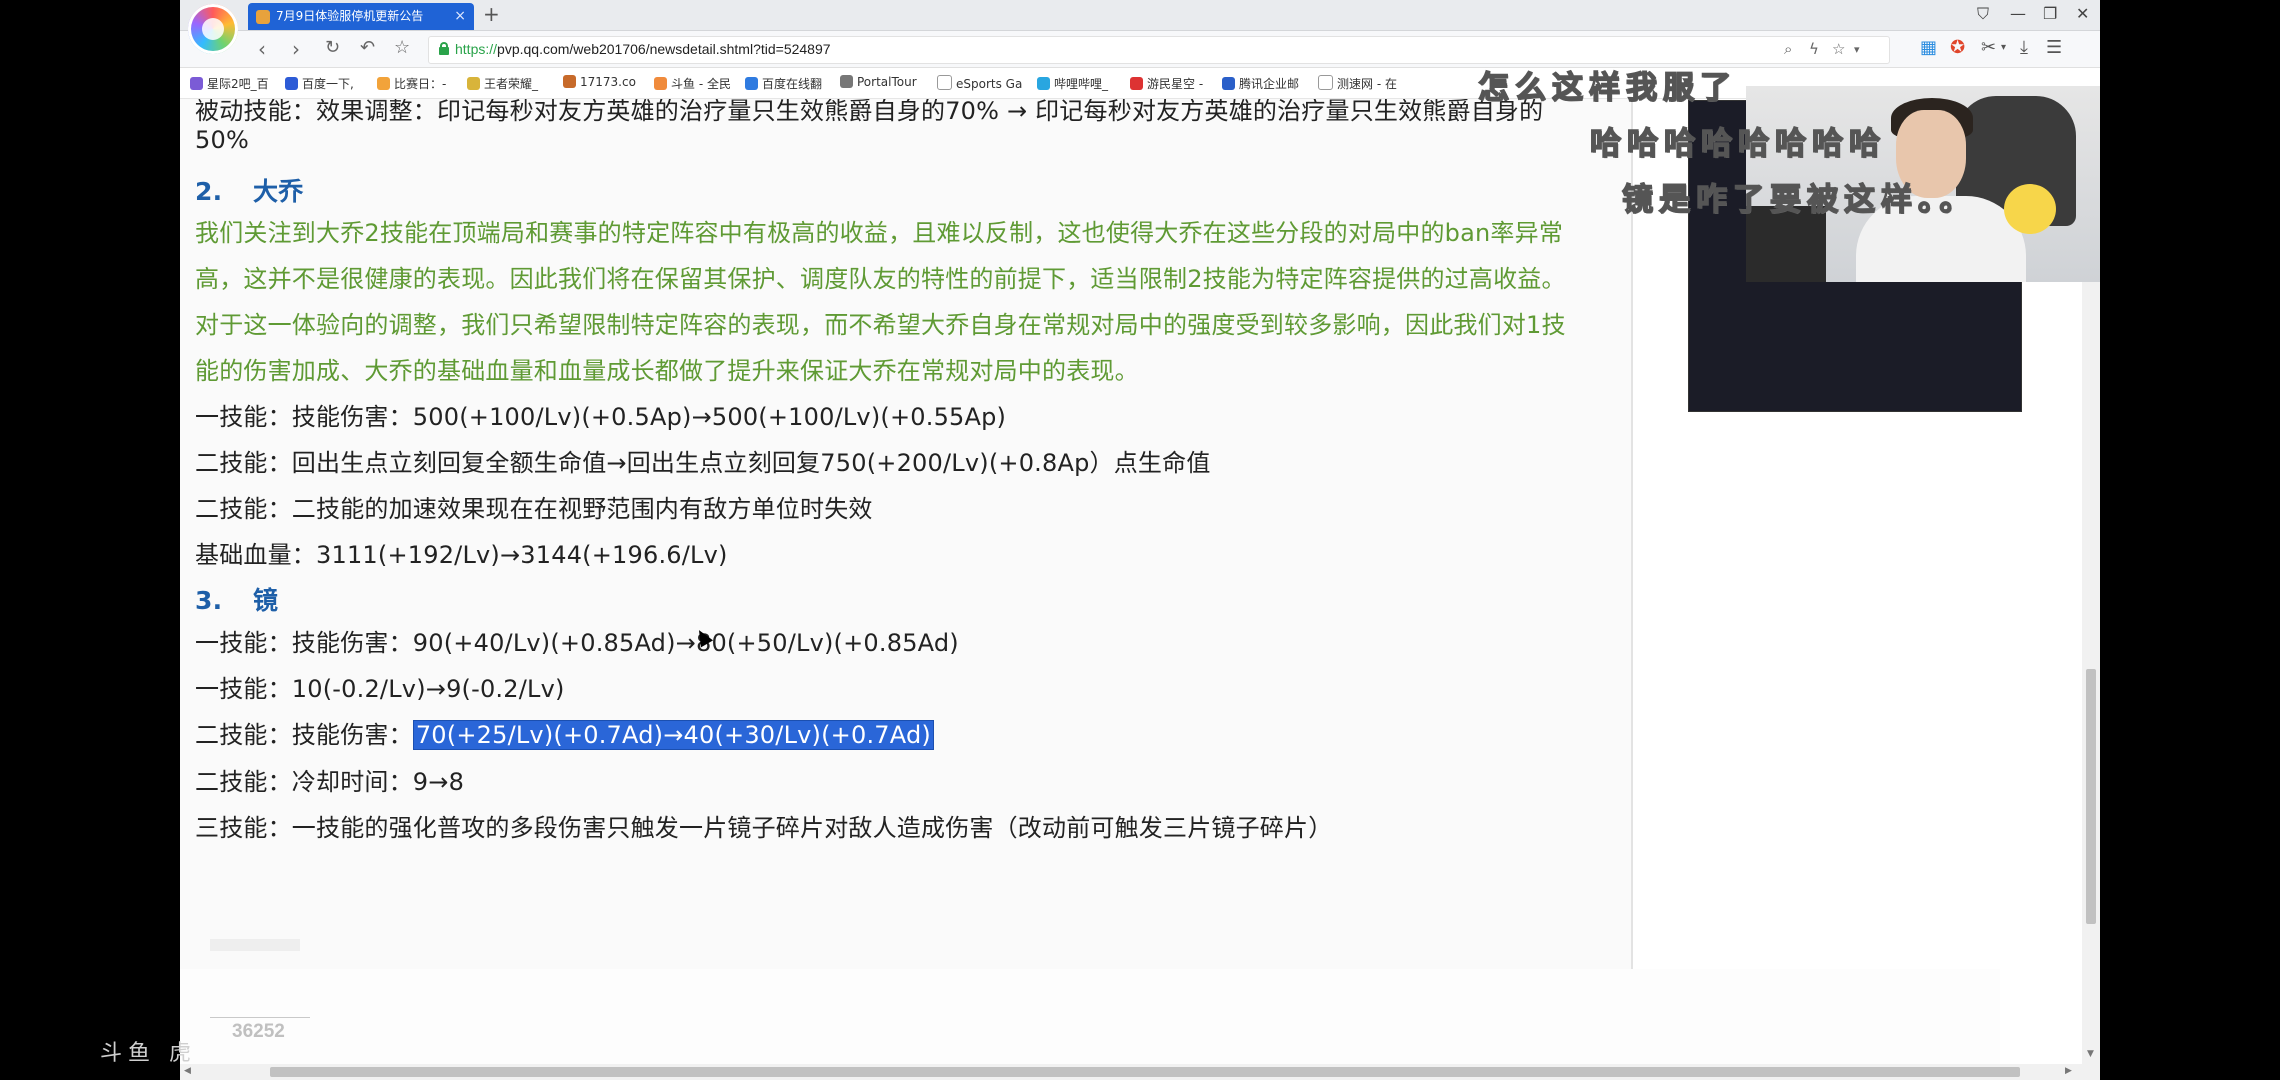  I want to click on close-window-icon: ✕, so click(2082, 13).